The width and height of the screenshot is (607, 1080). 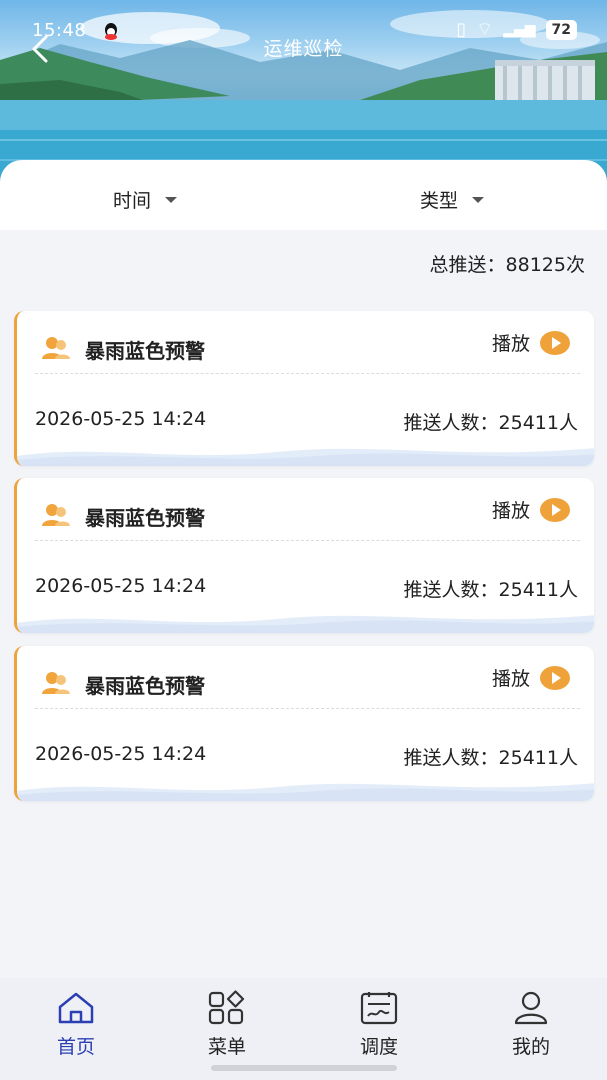 I want to click on page-title: 运维巡检, so click(x=303, y=49).